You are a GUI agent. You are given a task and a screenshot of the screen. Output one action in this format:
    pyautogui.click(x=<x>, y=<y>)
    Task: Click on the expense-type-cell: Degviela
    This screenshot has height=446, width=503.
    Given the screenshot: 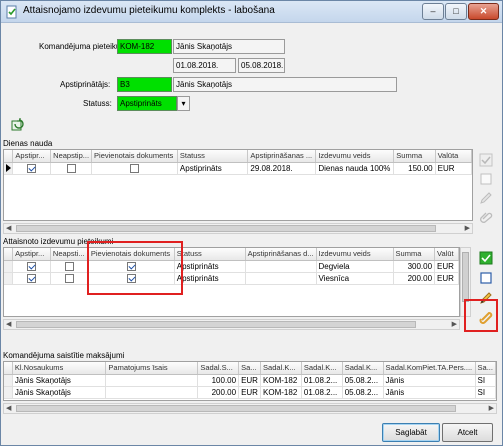 What is the action you would take?
    pyautogui.click(x=355, y=266)
    